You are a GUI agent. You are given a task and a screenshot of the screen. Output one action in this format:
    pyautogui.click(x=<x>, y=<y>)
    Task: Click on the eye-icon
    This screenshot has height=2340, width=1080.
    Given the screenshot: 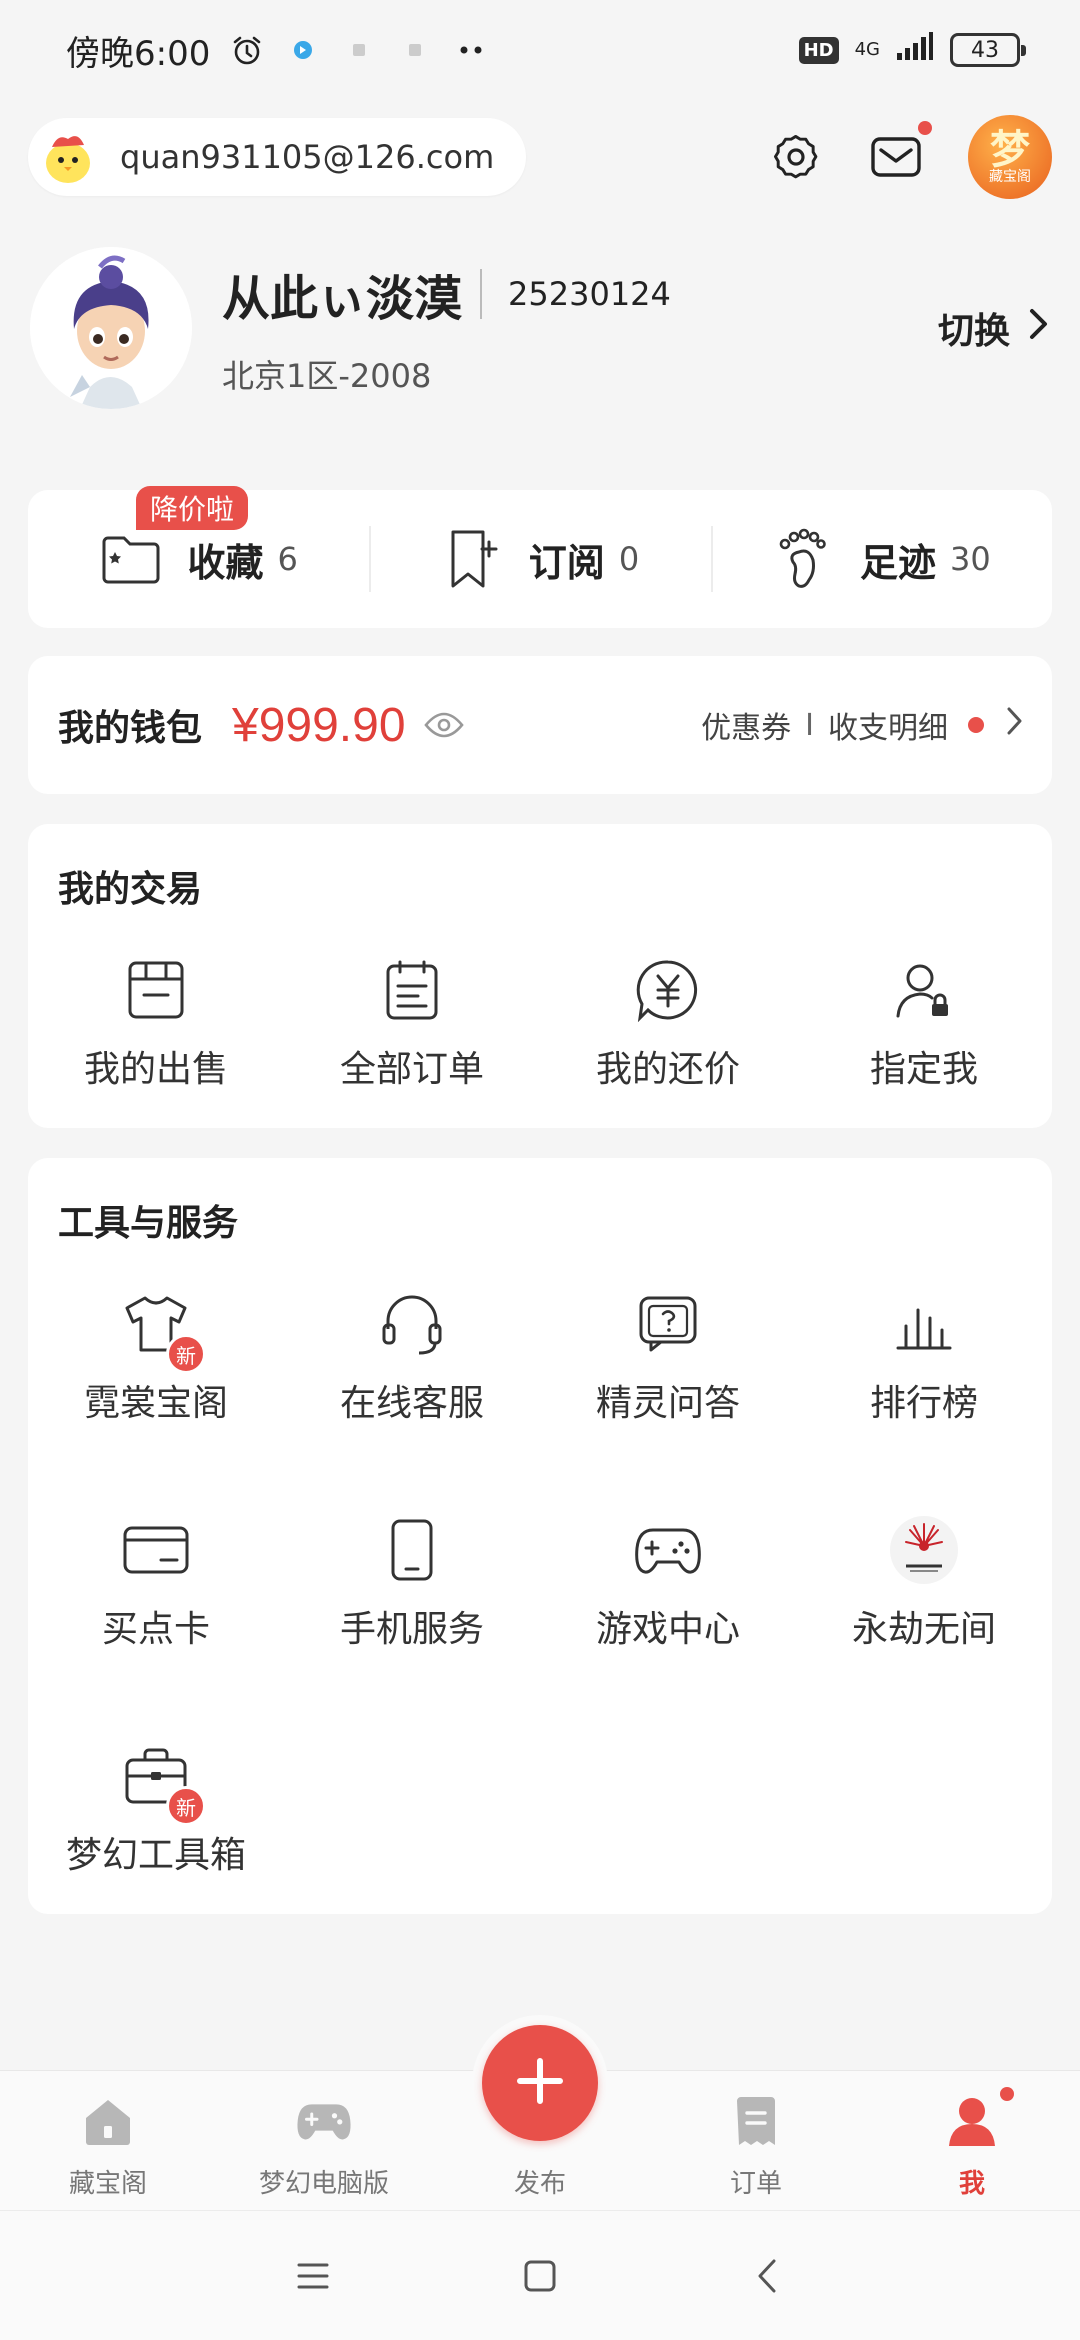 What is the action you would take?
    pyautogui.click(x=443, y=725)
    